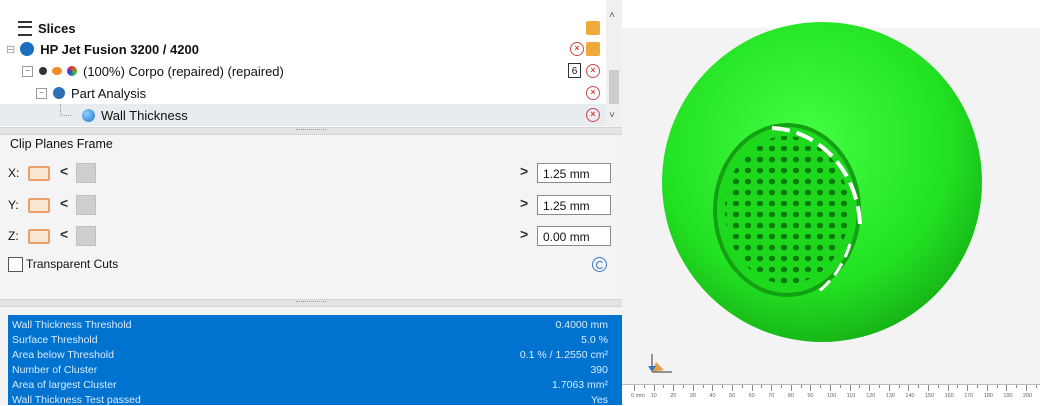 This screenshot has height=406, width=1040. I want to click on decrease-z-button: <, so click(64, 234).